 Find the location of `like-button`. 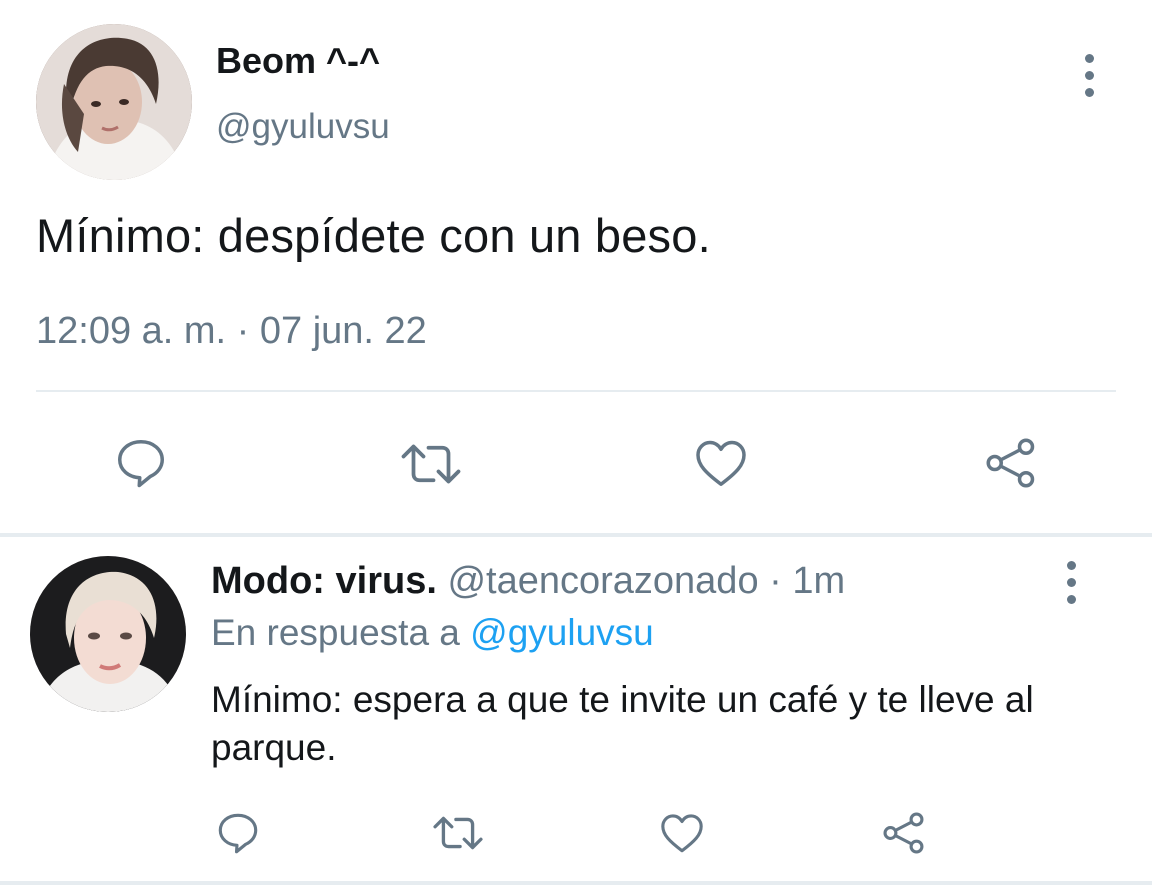

like-button is located at coordinates (721, 463).